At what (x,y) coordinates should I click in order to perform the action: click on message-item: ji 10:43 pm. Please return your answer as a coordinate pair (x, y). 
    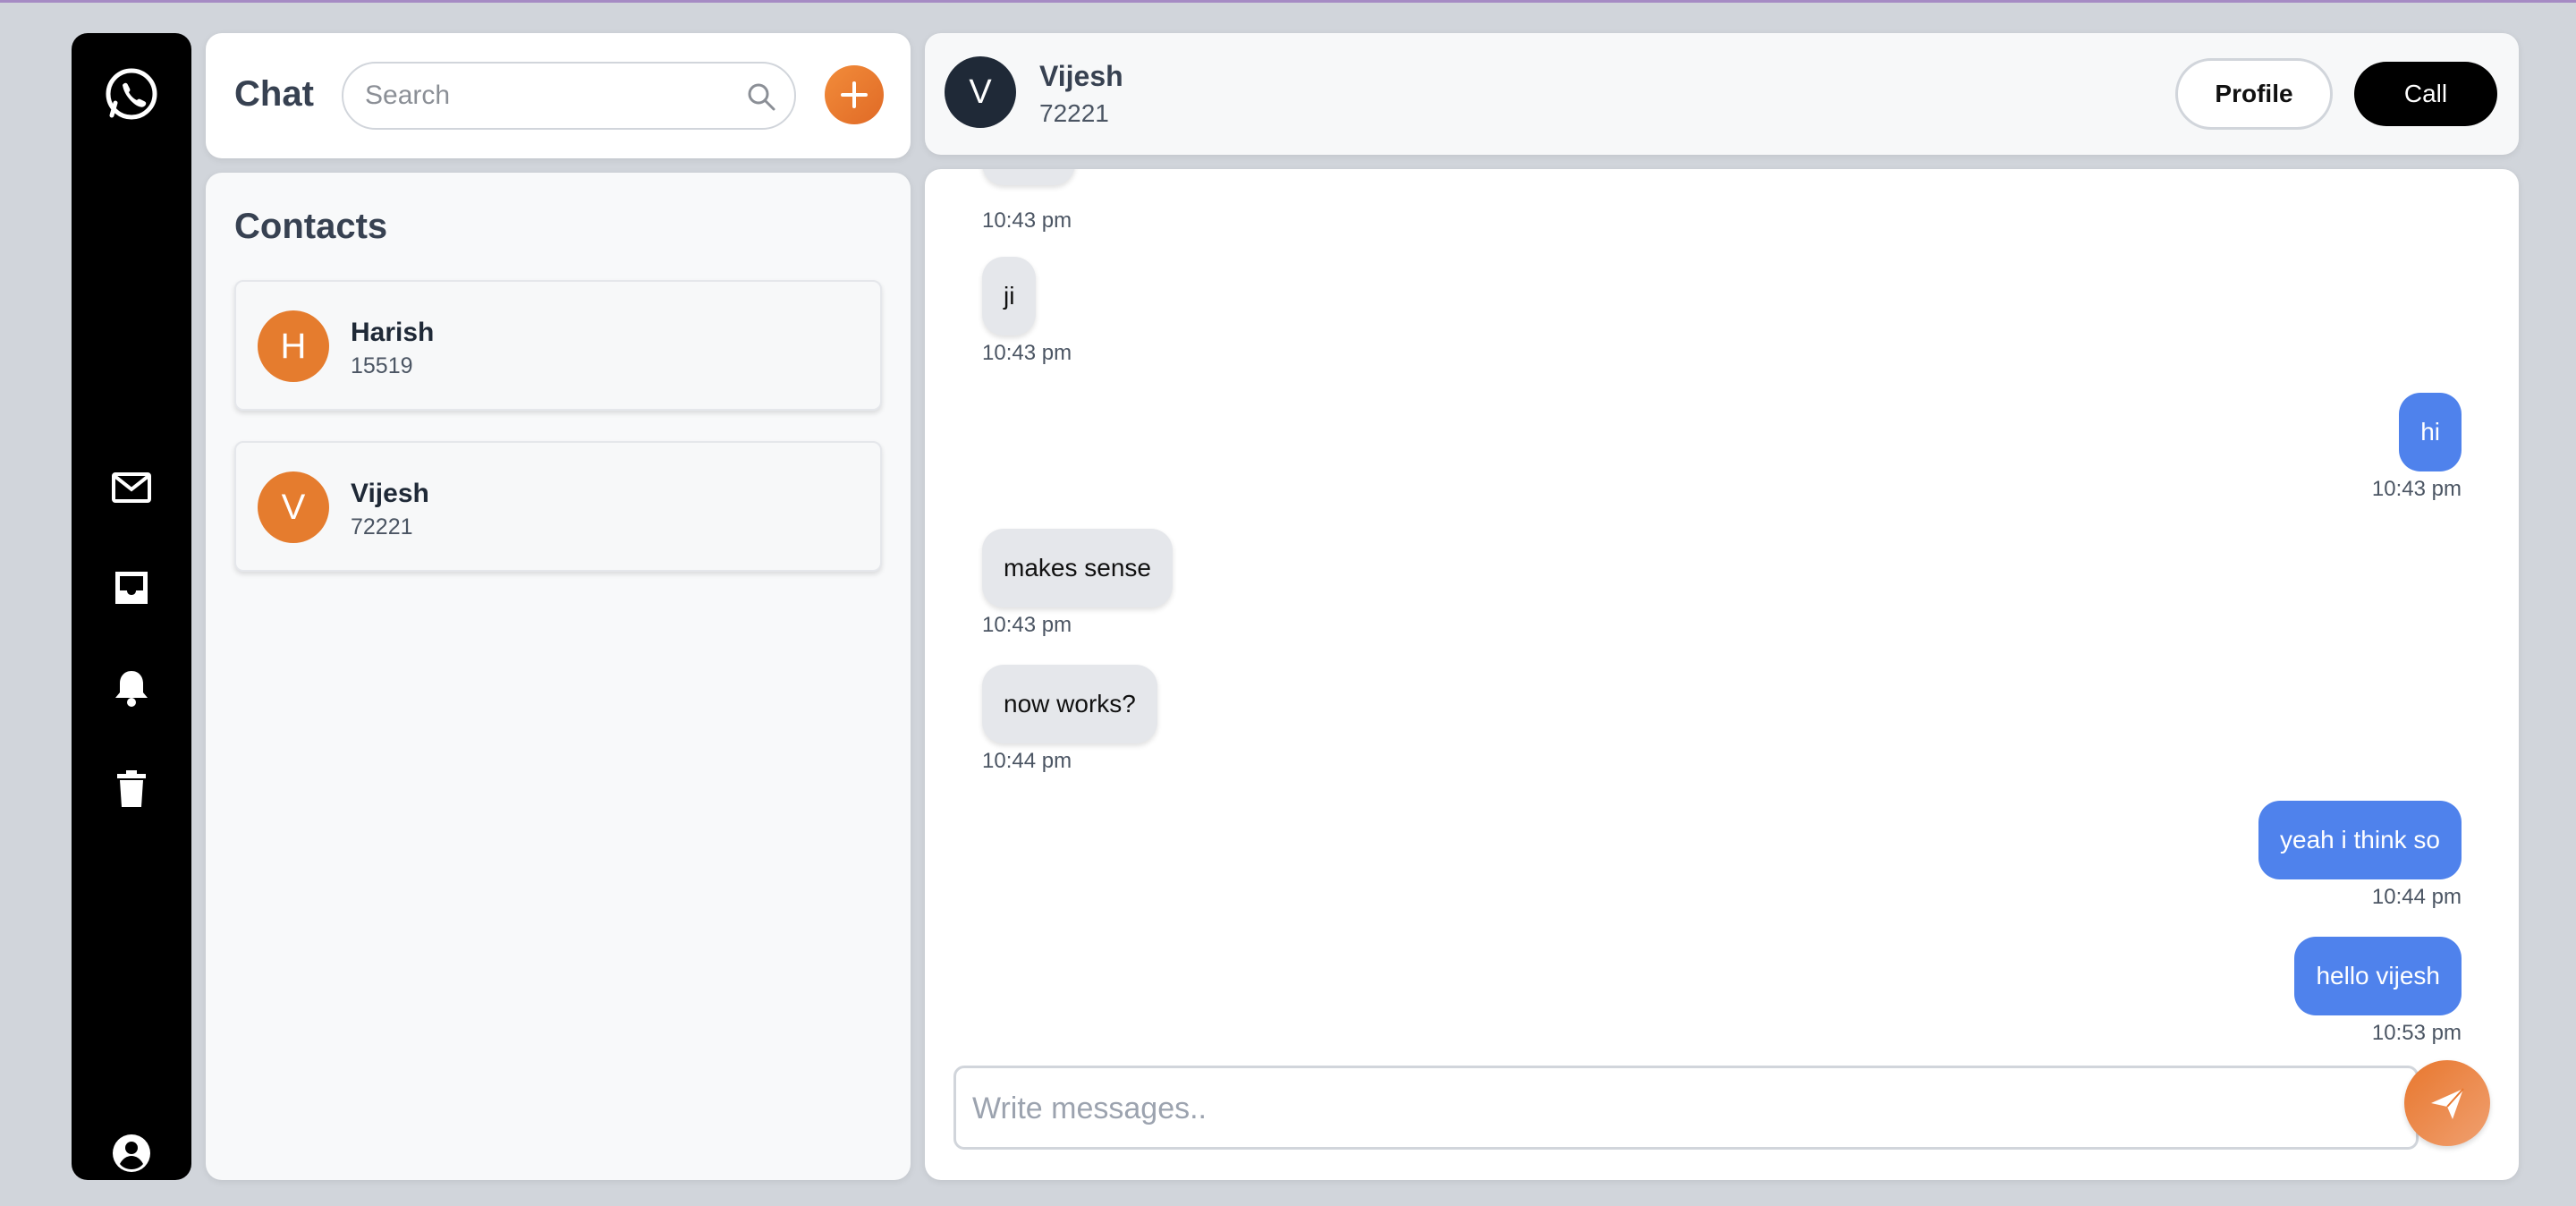
    Looking at the image, I should click on (1027, 311).